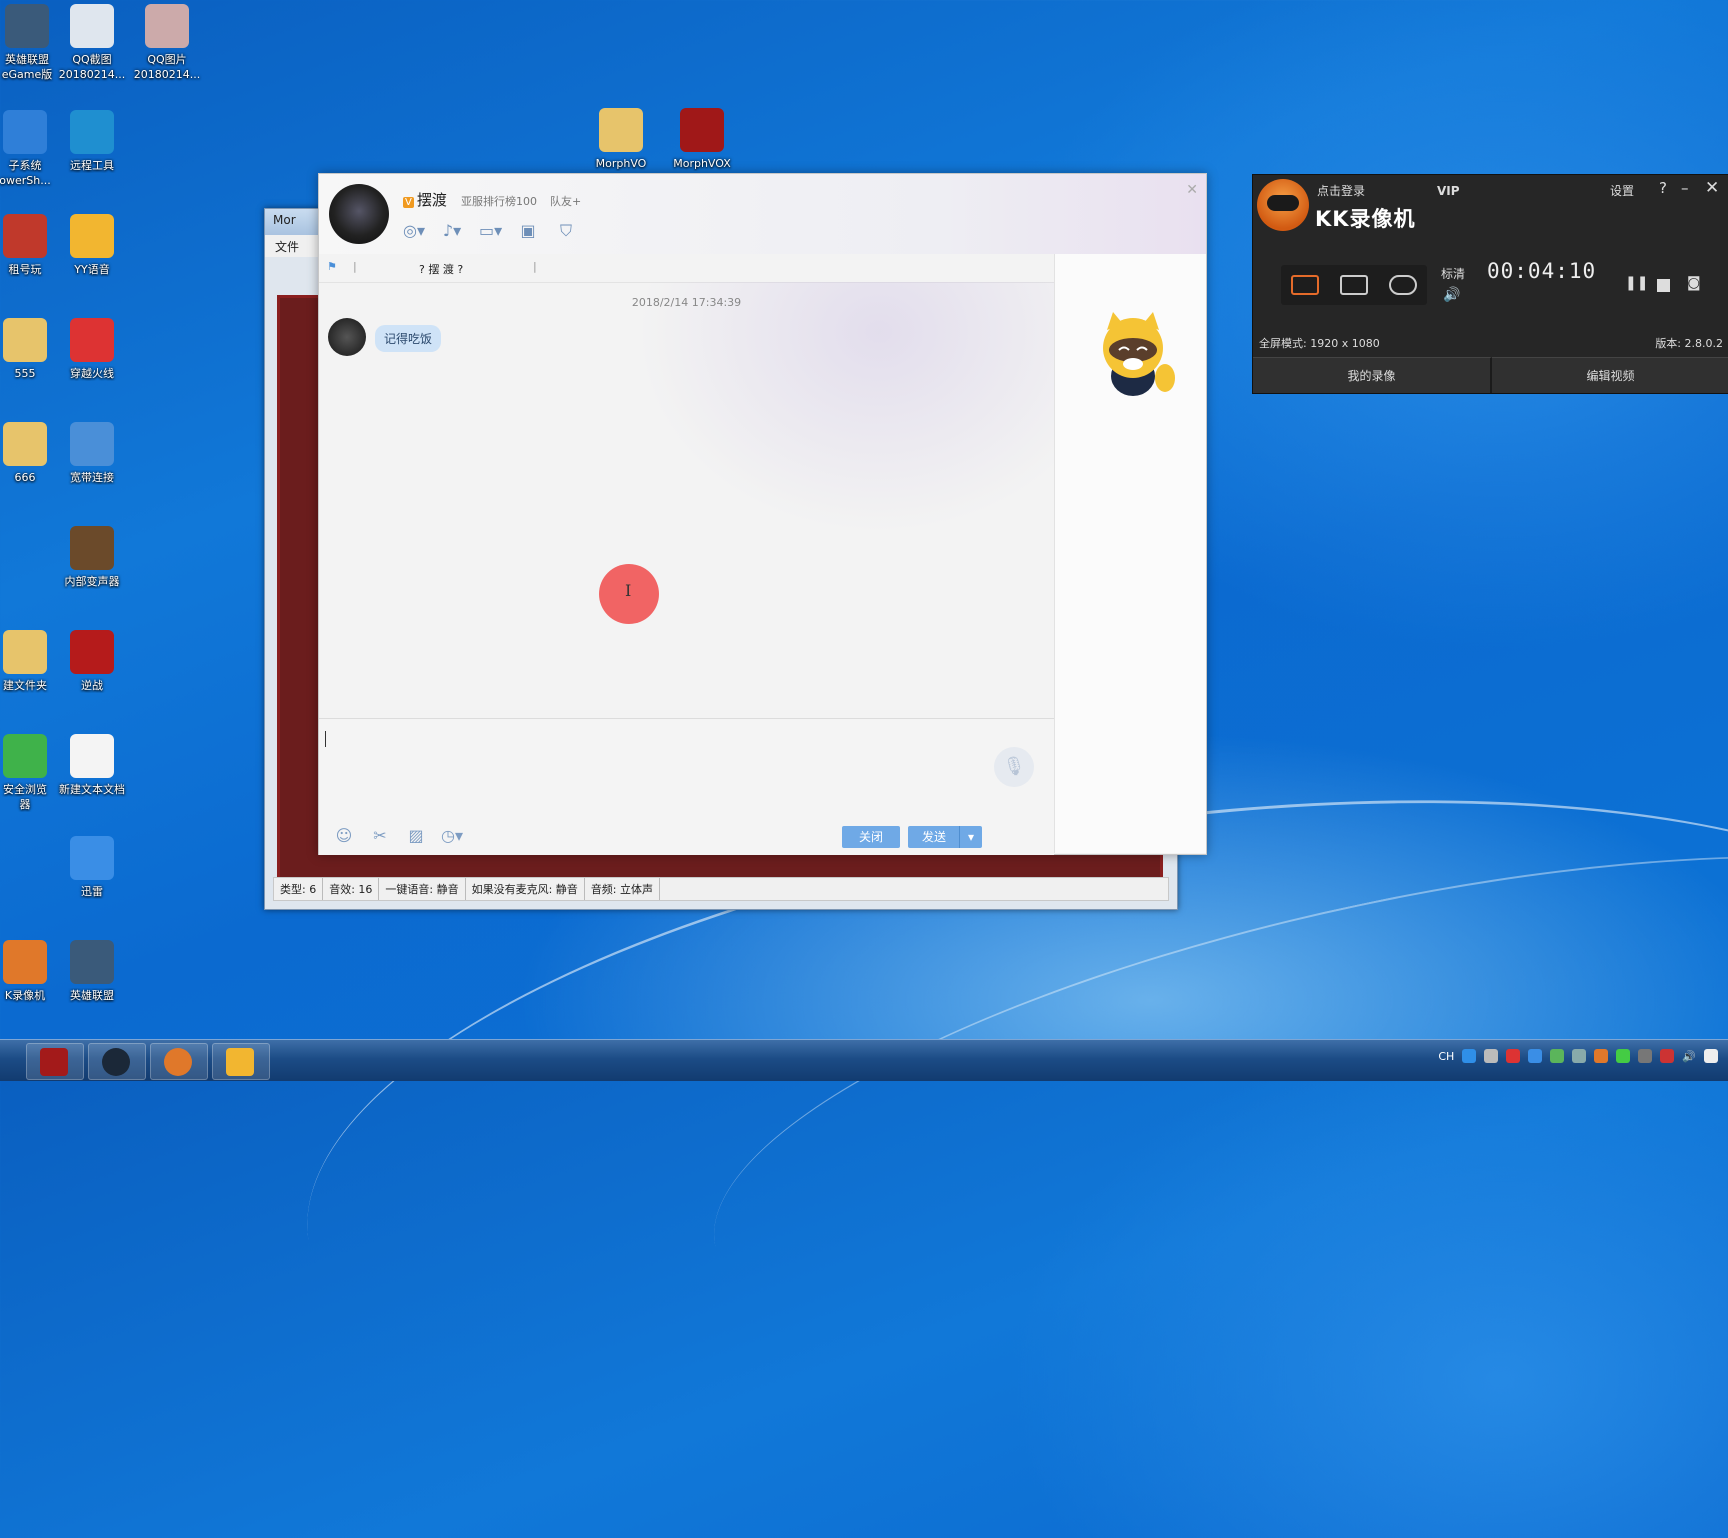  Describe the element at coordinates (380, 836) in the screenshot. I see `scissors-icon: ✂` at that location.